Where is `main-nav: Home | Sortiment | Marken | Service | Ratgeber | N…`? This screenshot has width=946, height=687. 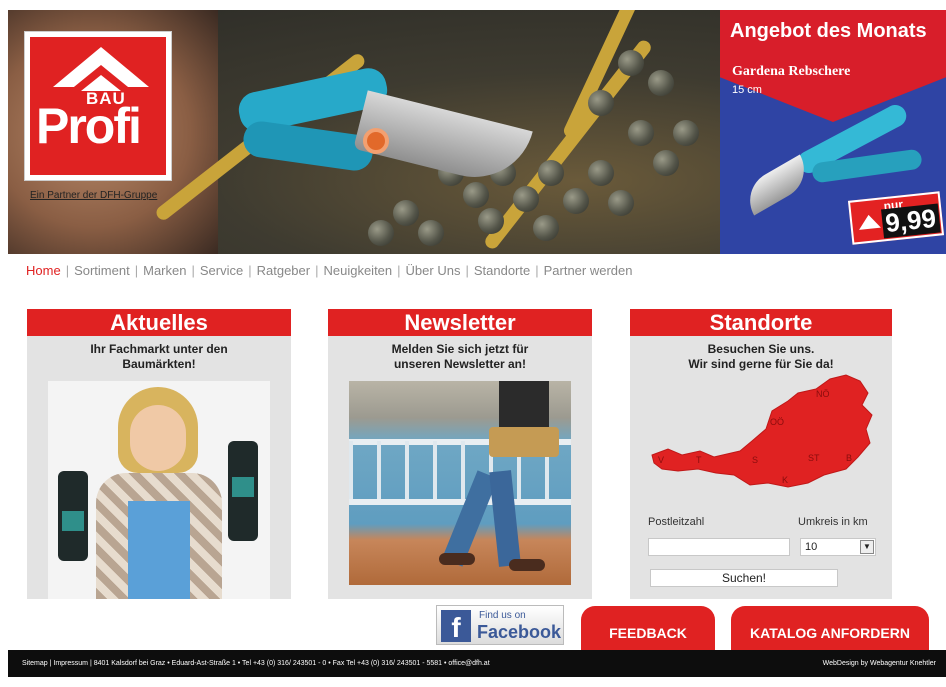 main-nav: Home | Sortiment | Marken | Service | Ratgeber | N… is located at coordinates (329, 270).